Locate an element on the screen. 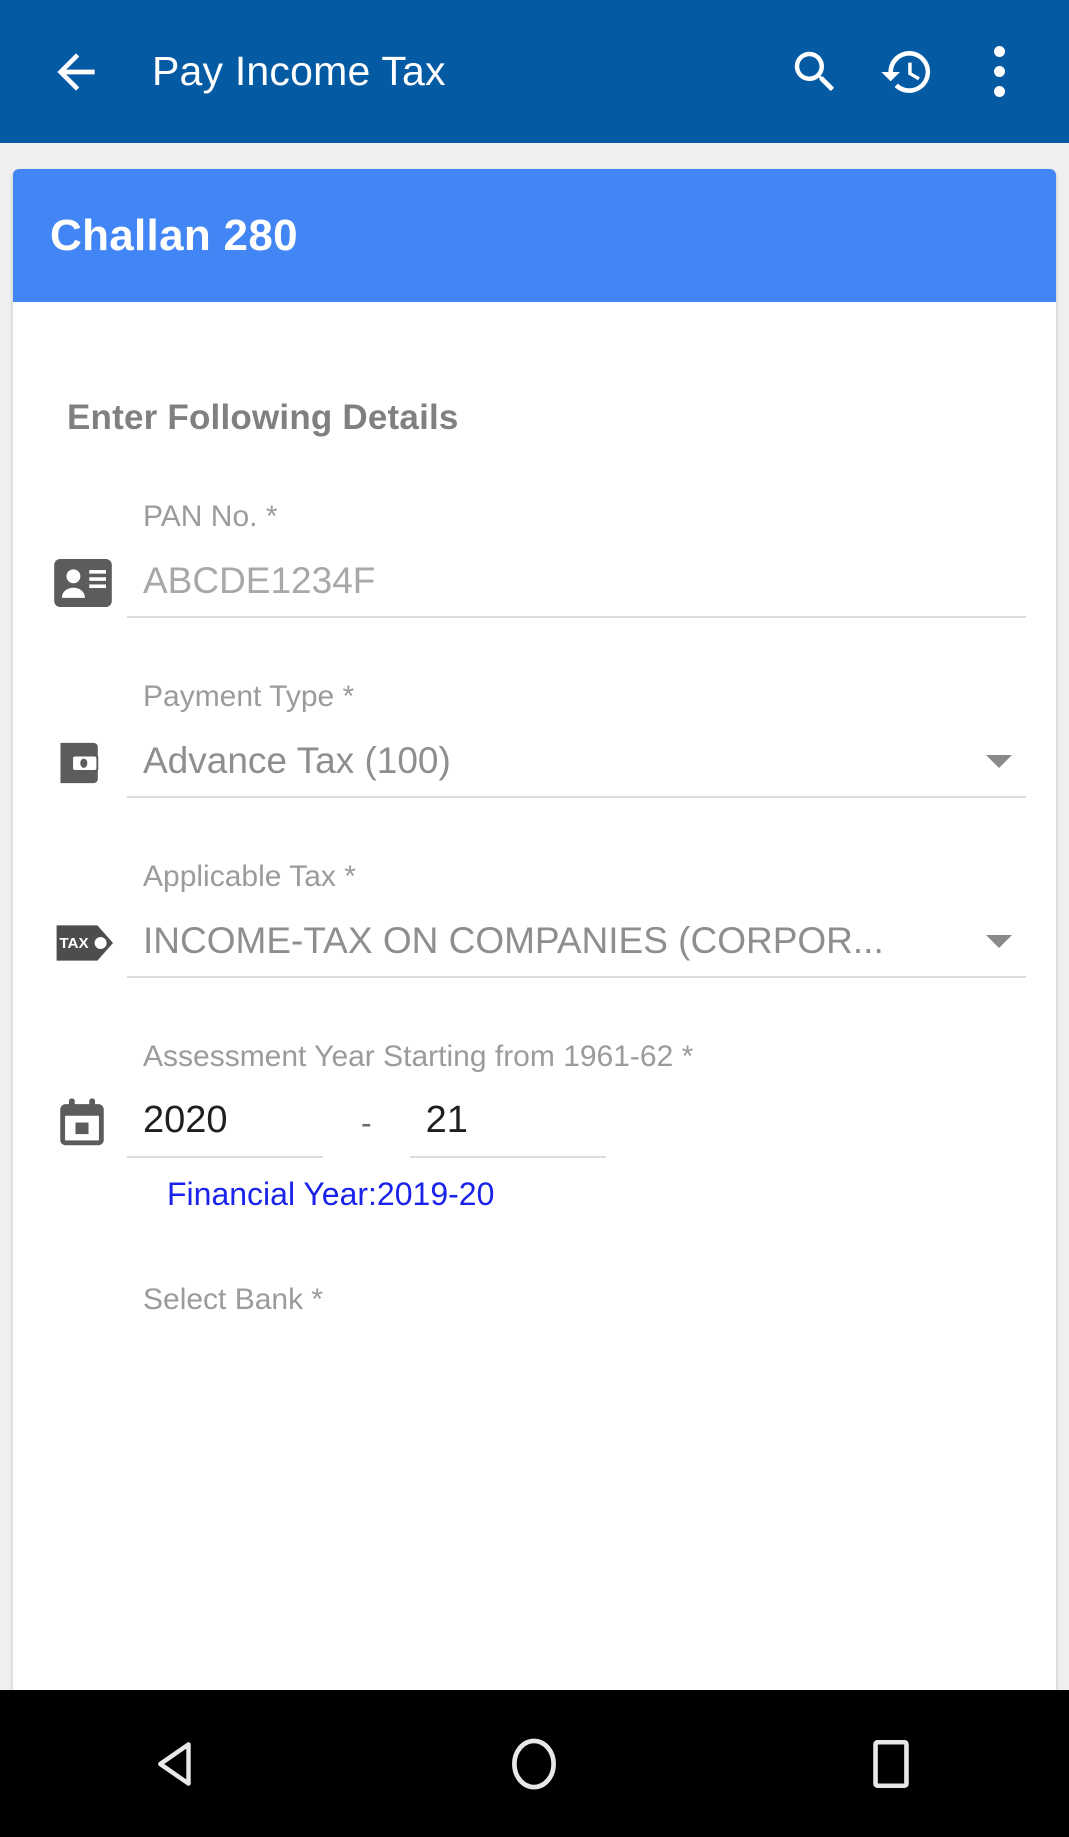 Image resolution: width=1069 pixels, height=1837 pixels. android-navigation-bar is located at coordinates (534, 1763).